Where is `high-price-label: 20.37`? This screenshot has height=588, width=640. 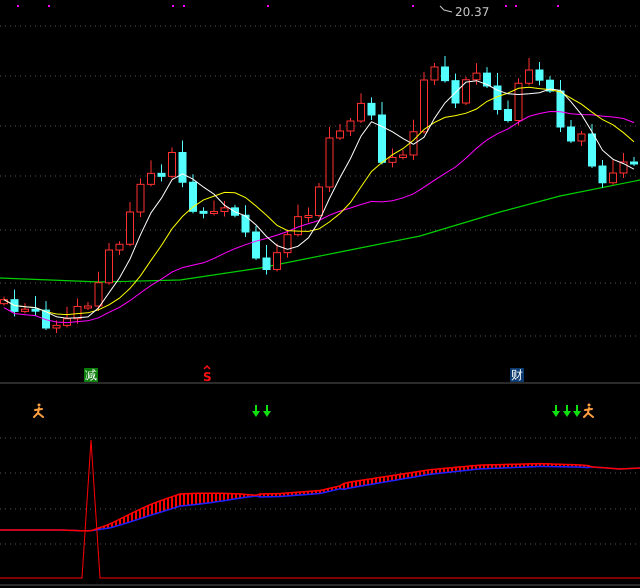
high-price-label: 20.37 is located at coordinates (472, 12).